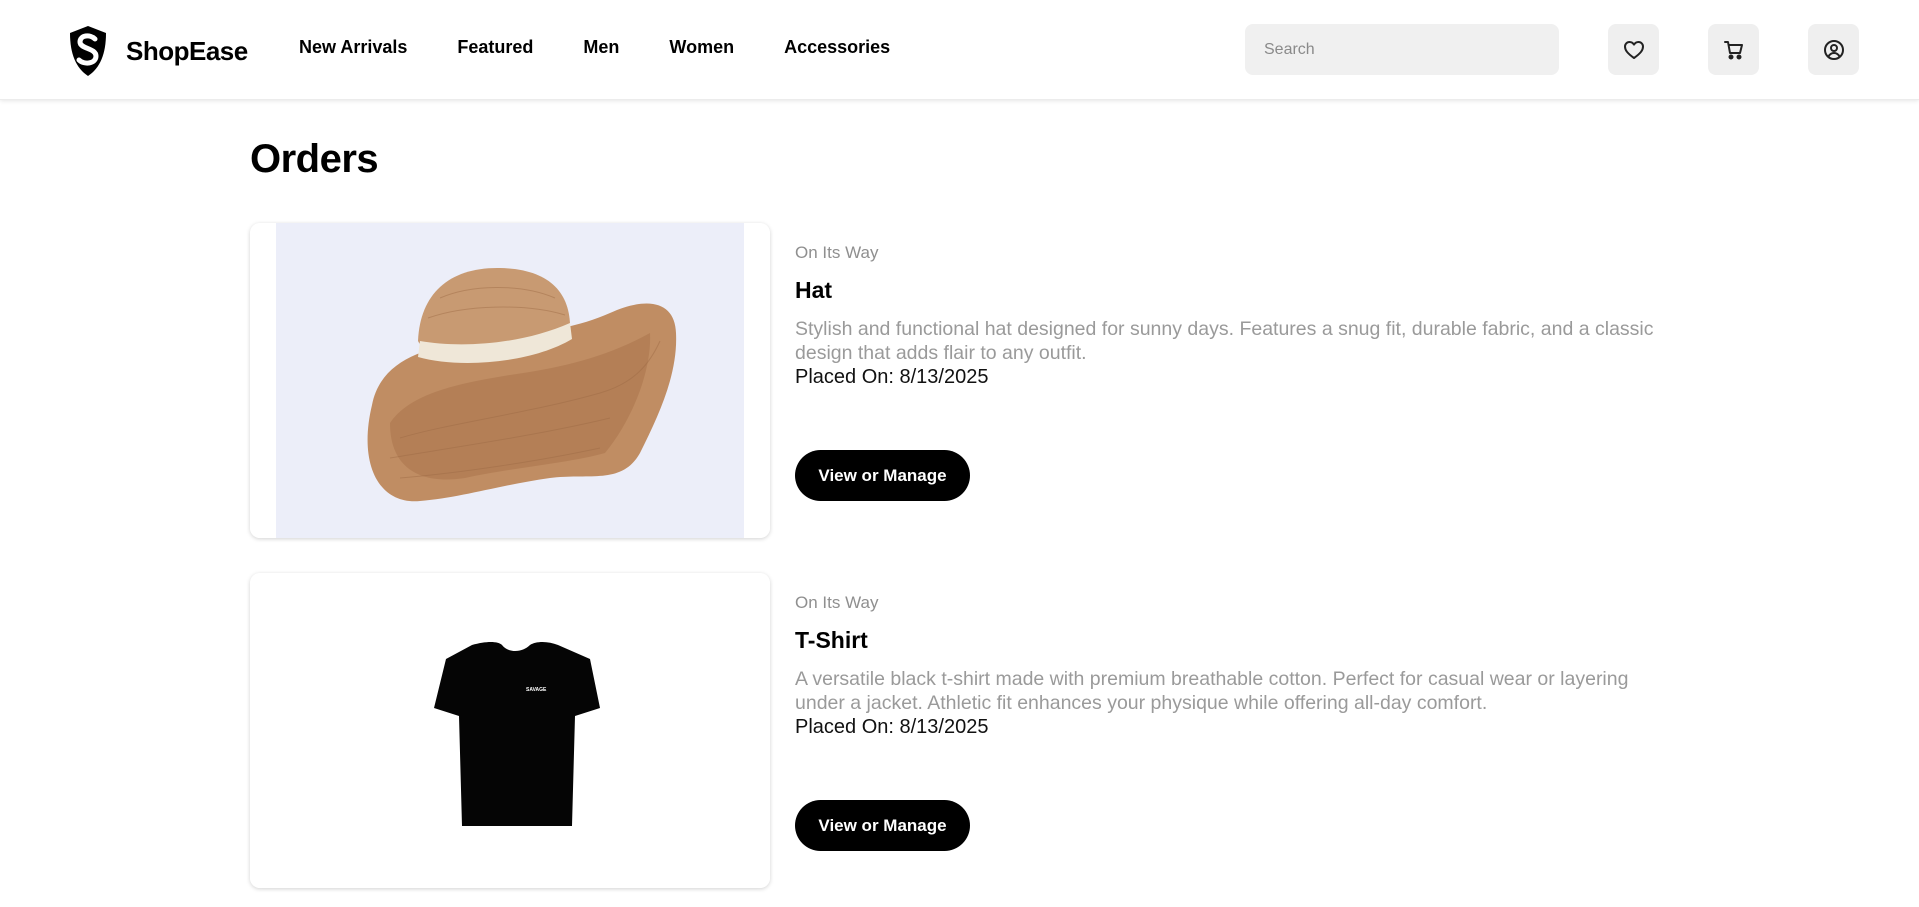 The image size is (1919, 907). I want to click on wishlist-button, so click(1633, 49).